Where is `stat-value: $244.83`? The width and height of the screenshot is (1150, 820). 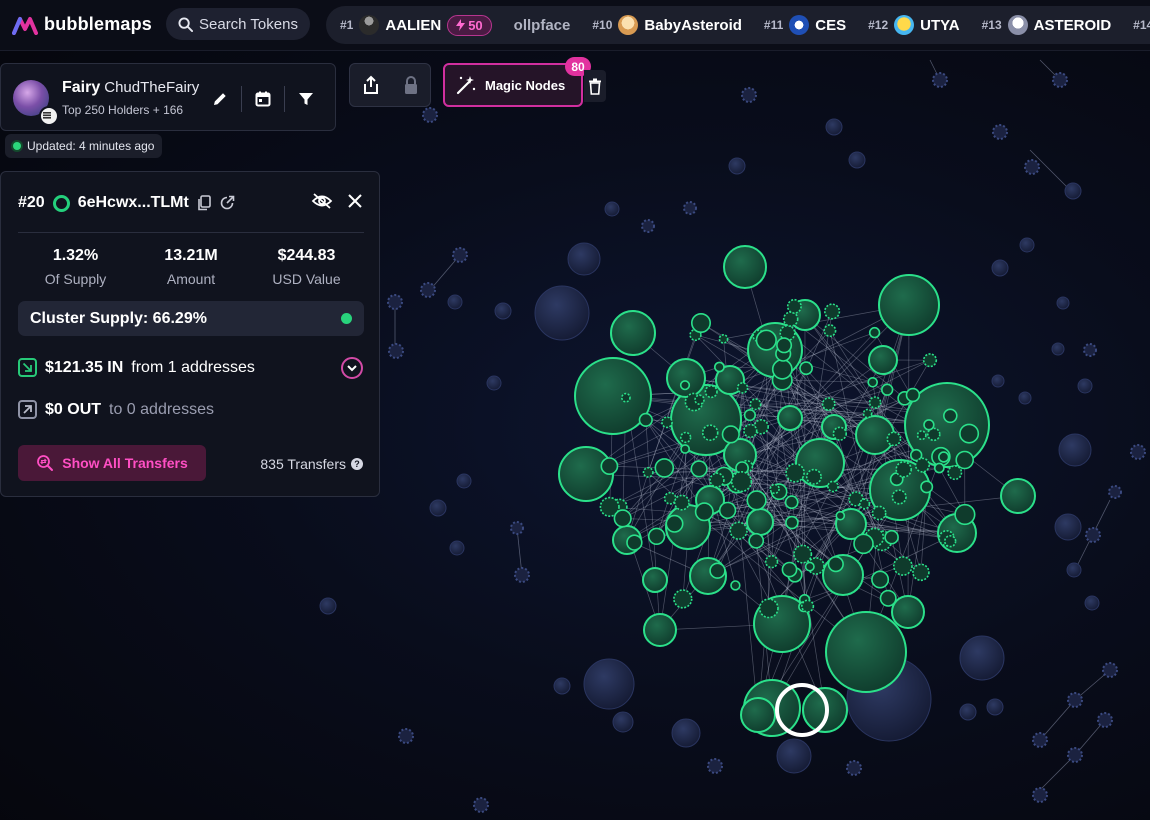
stat-value: $244.83 is located at coordinates (306, 255).